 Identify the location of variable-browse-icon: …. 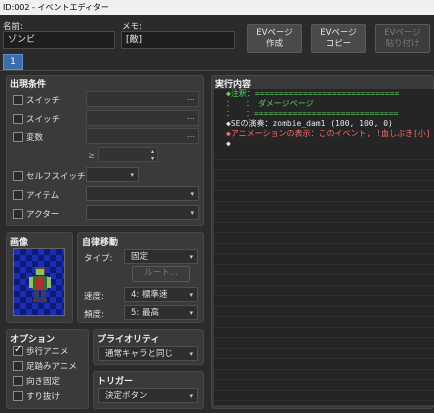
(191, 134).